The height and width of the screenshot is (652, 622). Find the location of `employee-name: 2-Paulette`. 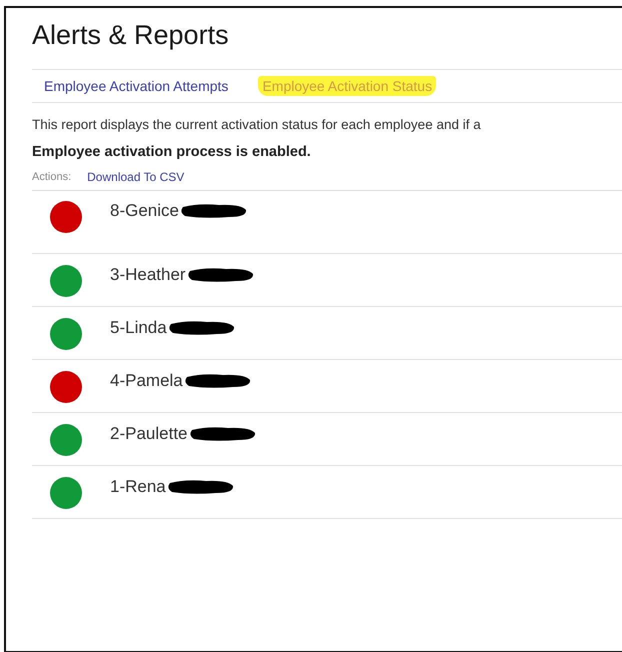

employee-name: 2-Paulette is located at coordinates (149, 434).